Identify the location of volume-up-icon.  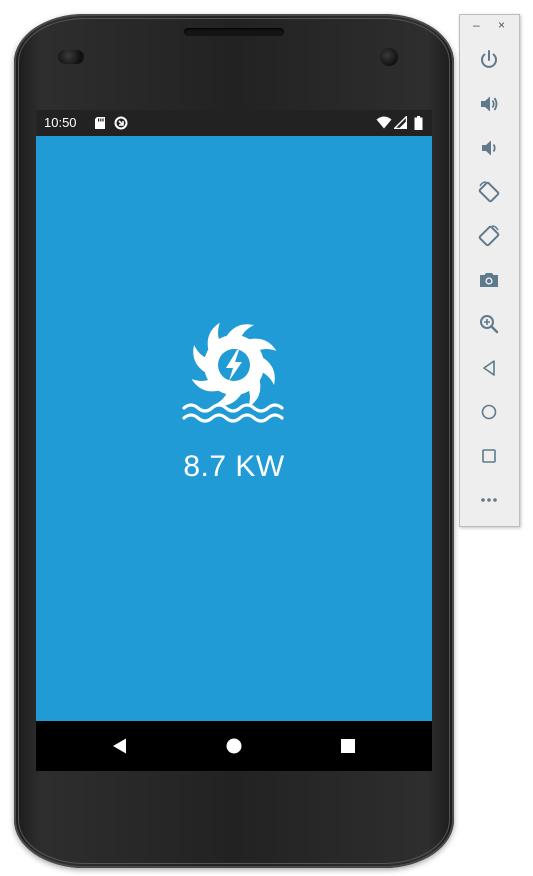
(489, 104).